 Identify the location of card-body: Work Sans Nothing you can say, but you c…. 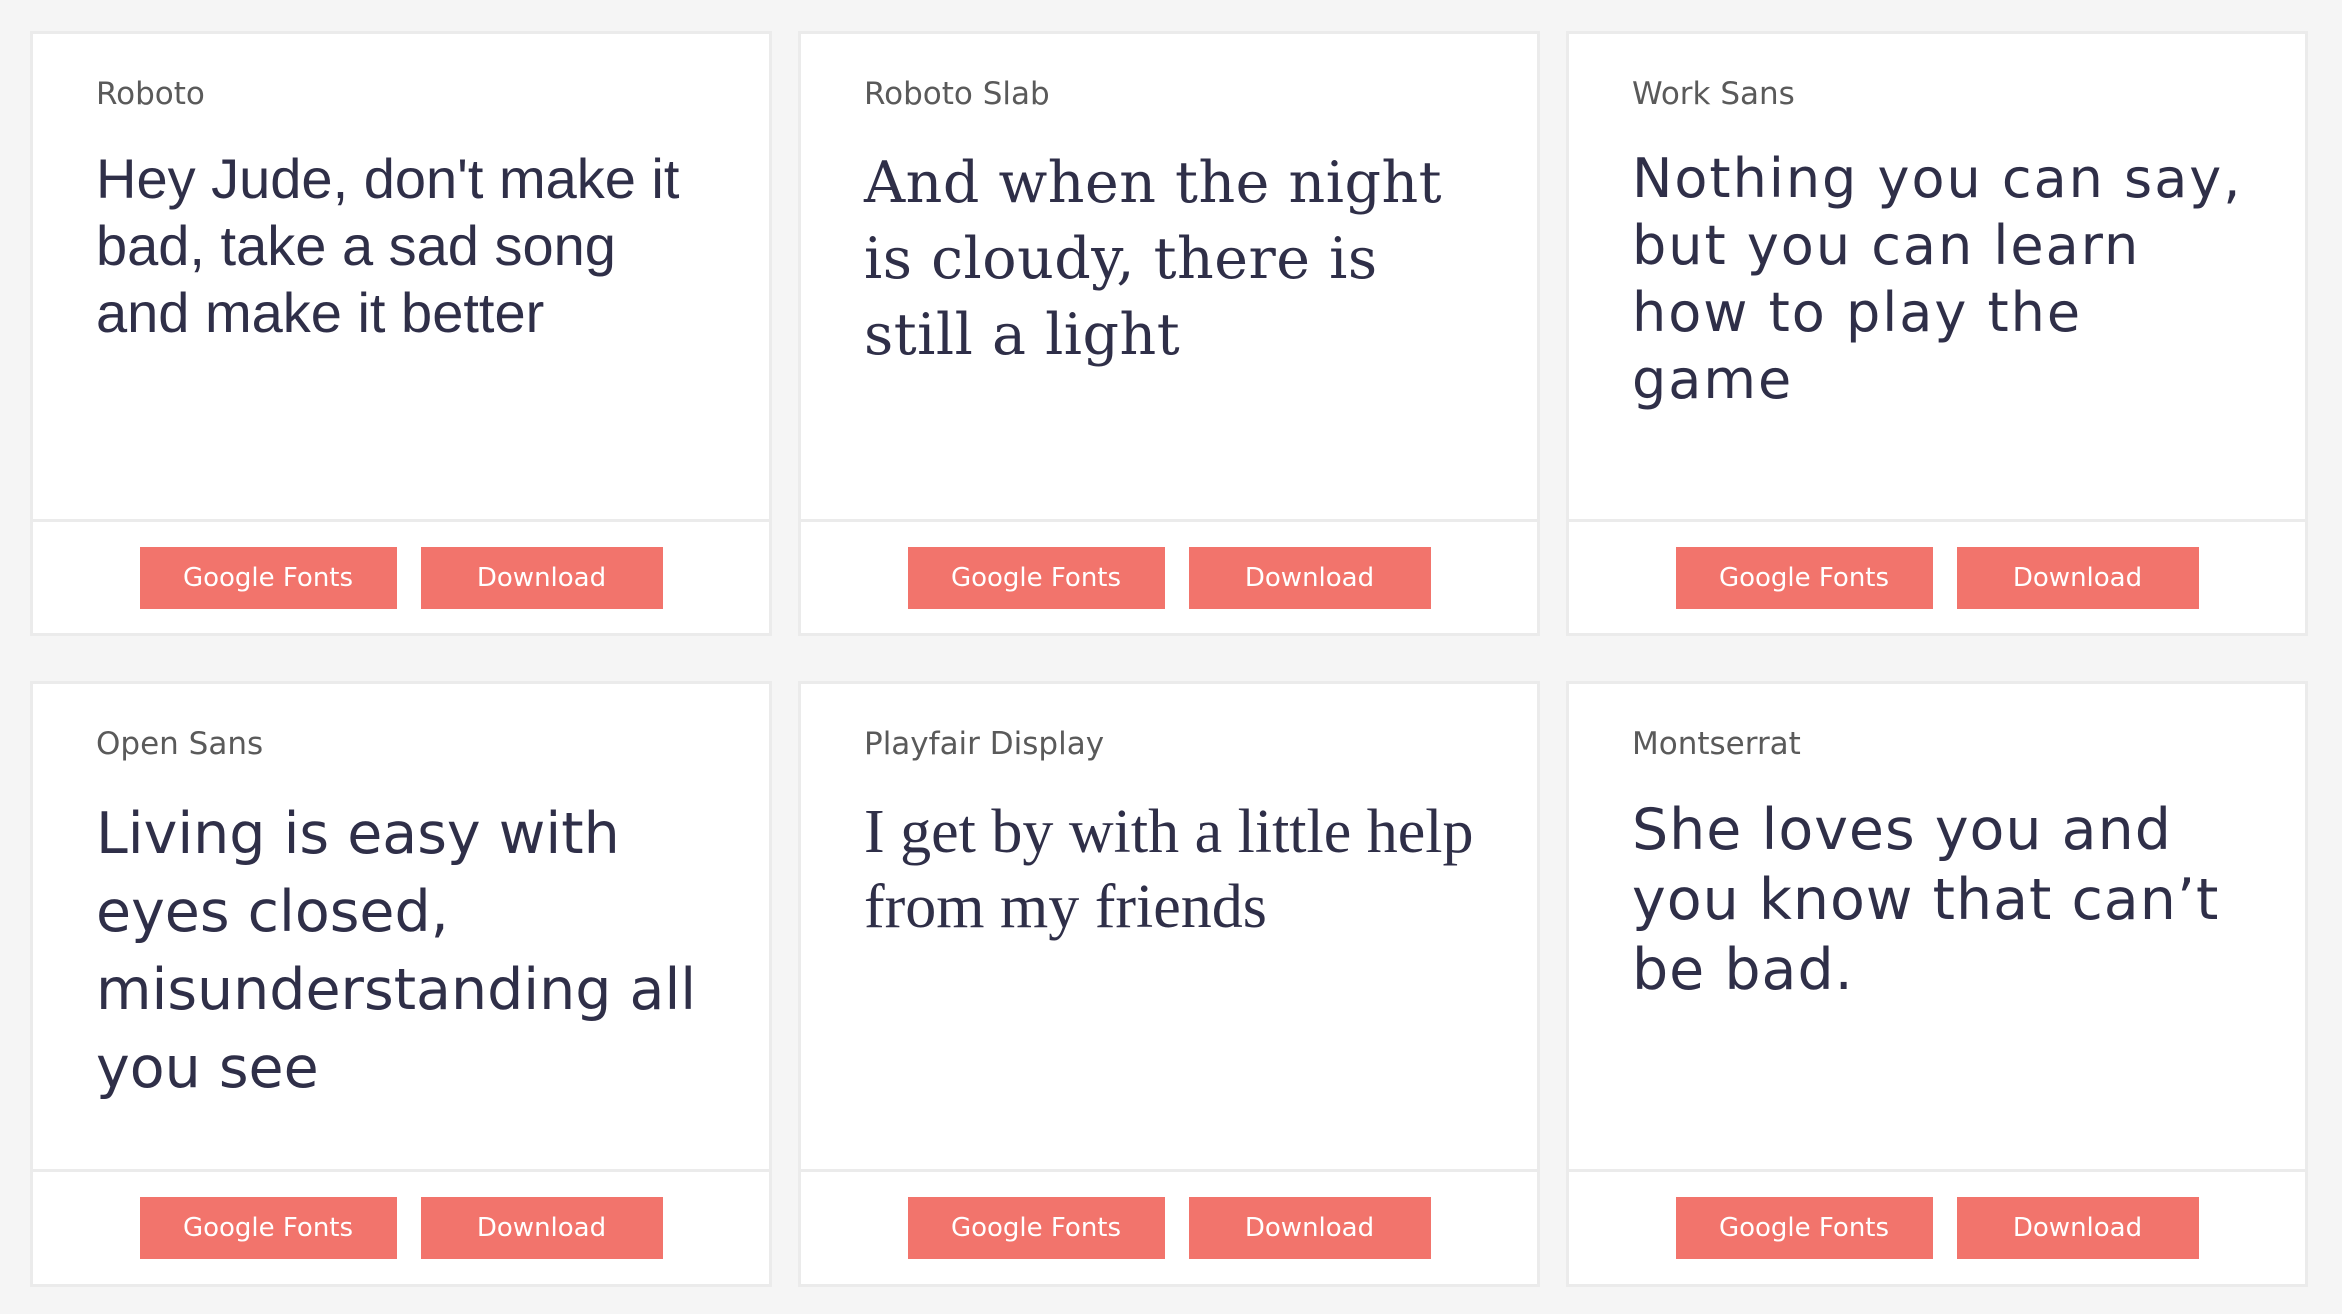
(1937, 276).